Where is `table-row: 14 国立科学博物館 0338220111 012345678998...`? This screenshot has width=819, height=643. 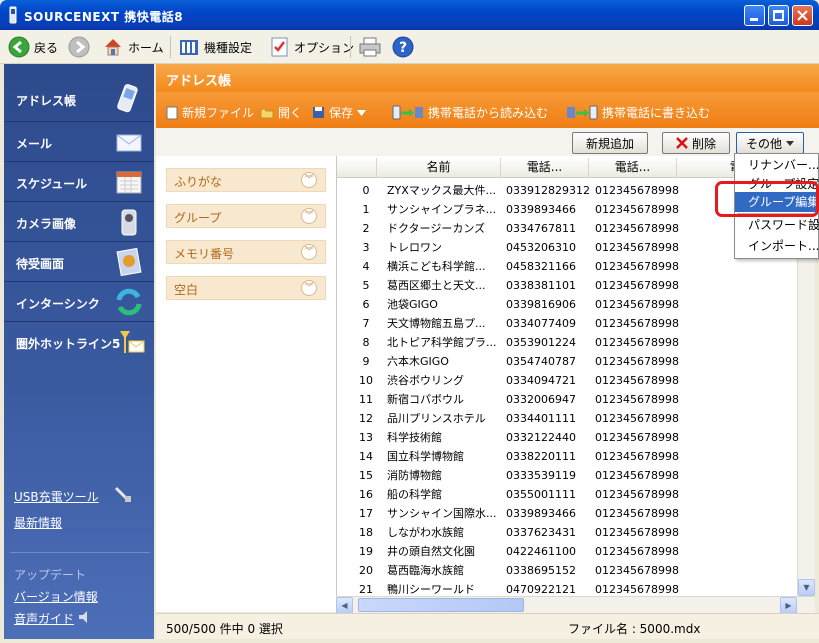 table-row: 14 国立科学博物館 0338220111 012345678998... is located at coordinates (567, 456).